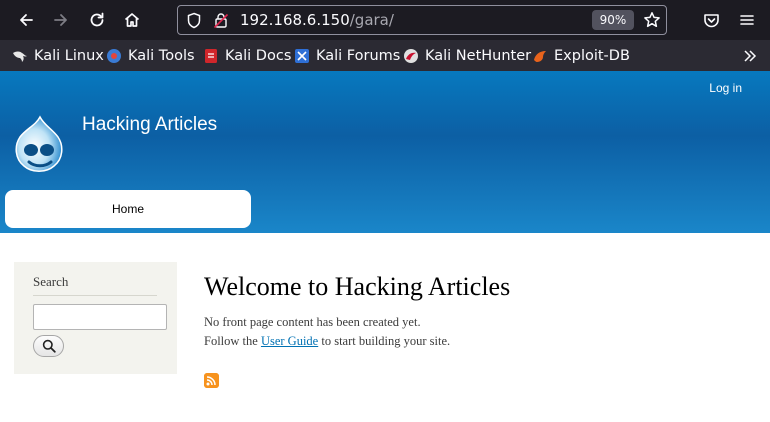 Image resolution: width=770 pixels, height=422 pixels. I want to click on kali-docs-icon, so click(211, 56).